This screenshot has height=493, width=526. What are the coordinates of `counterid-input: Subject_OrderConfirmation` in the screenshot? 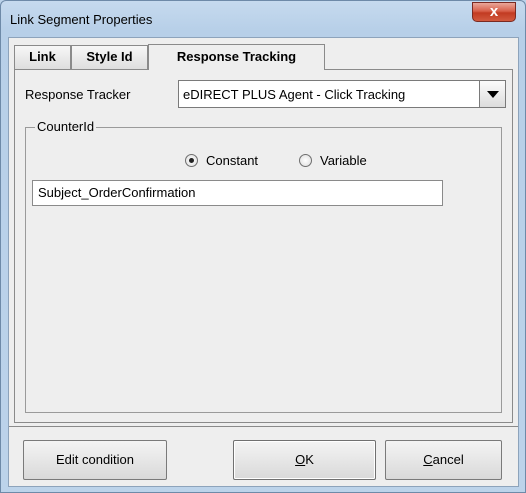 It's located at (237, 193).